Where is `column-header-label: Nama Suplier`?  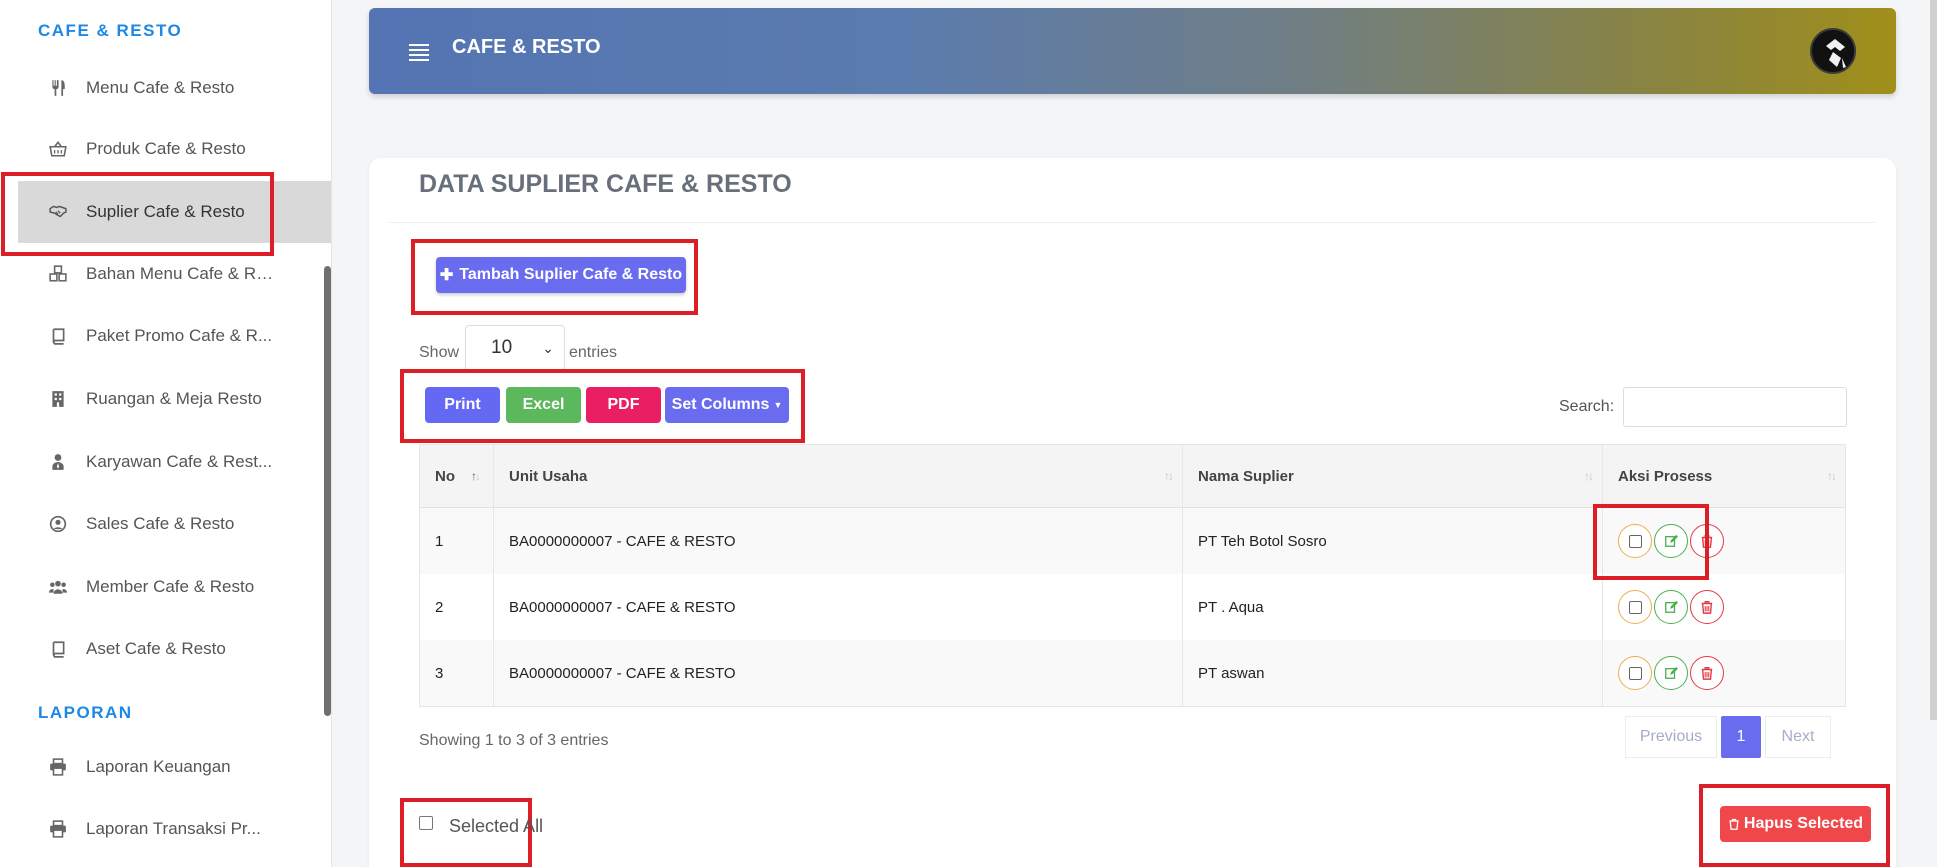 column-header-label: Nama Suplier is located at coordinates (1246, 476).